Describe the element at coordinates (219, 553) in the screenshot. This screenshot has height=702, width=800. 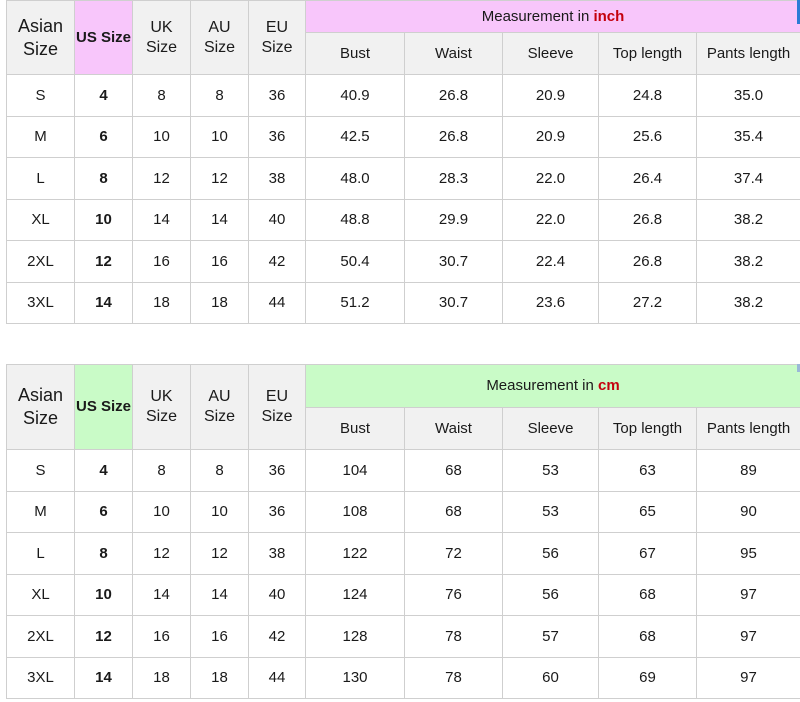
I see `table-cell: 12` at that location.